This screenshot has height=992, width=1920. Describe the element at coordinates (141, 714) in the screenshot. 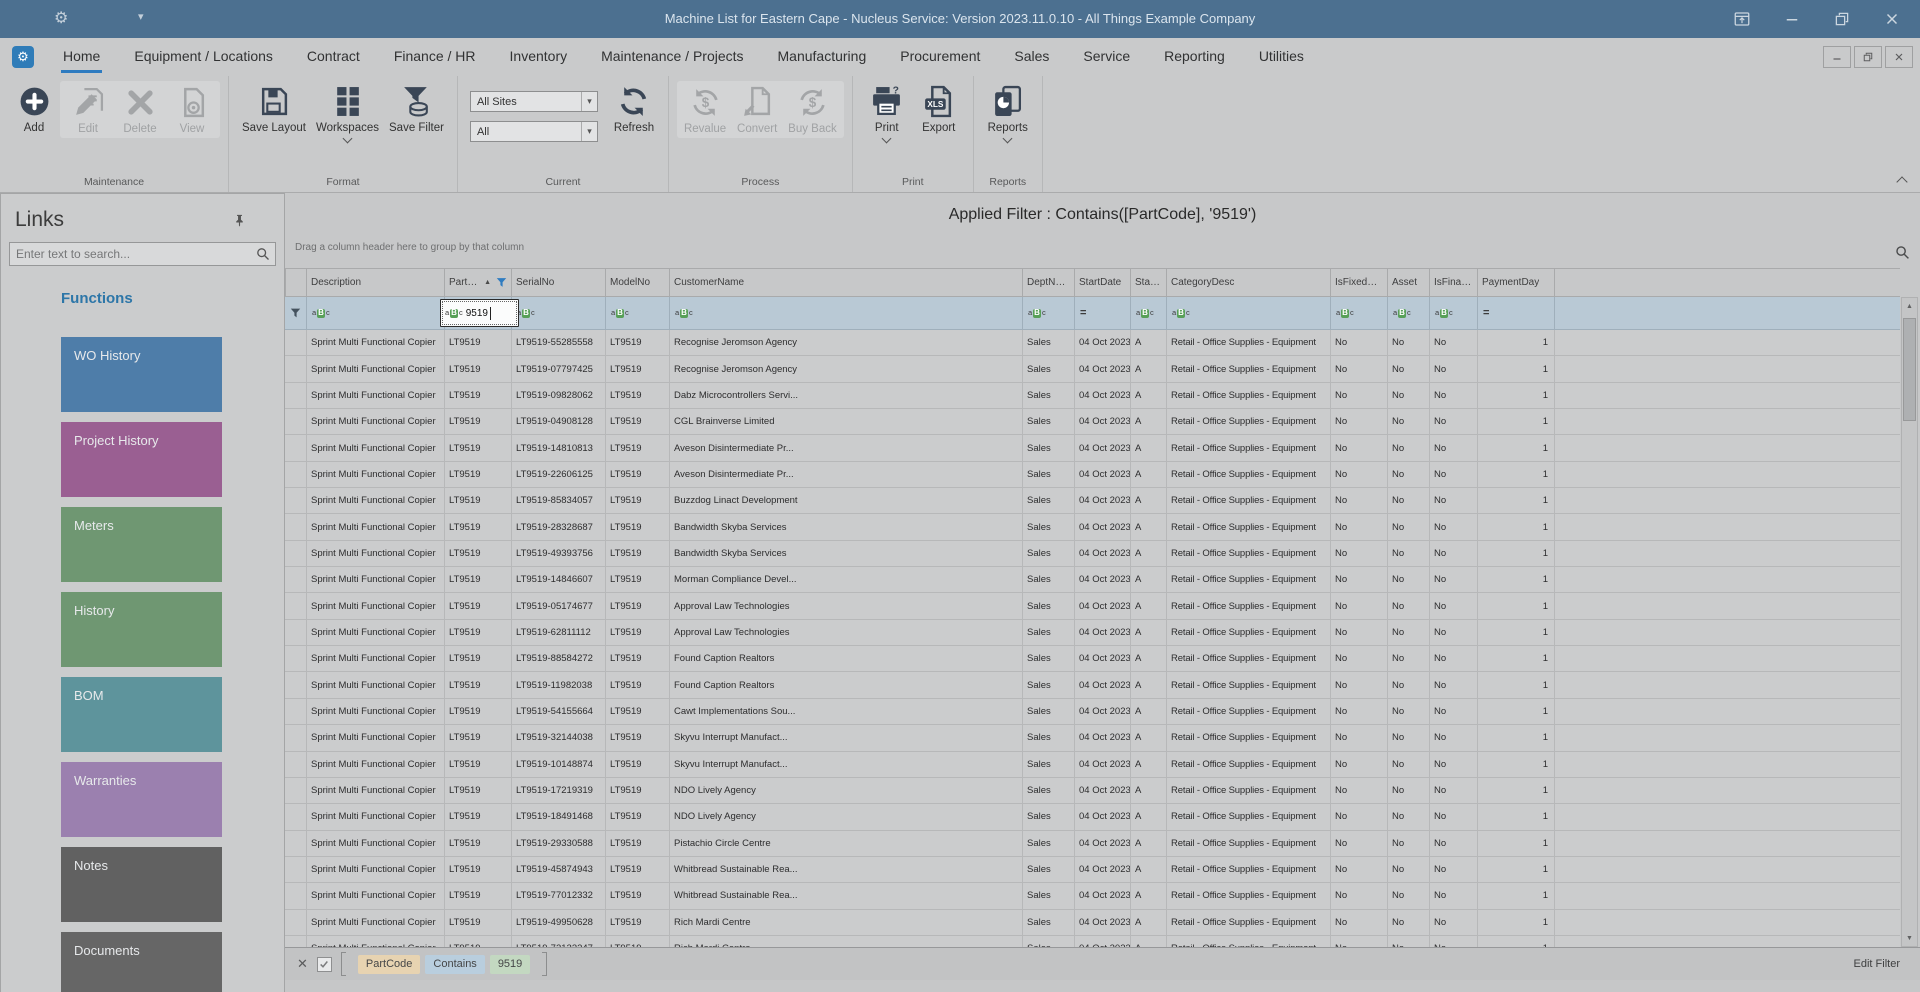

I see `sidebar-link-bom: BOM` at that location.